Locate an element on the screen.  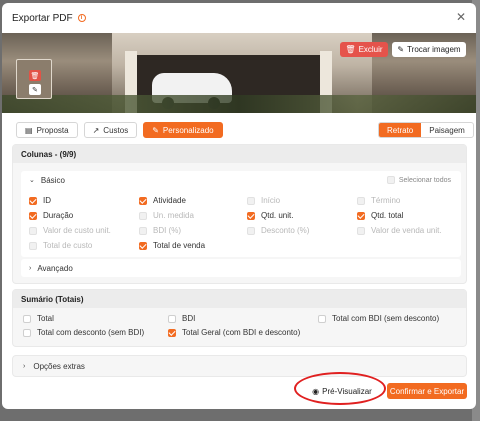
advanced-toggle: › Avançado is located at coordinates (241, 268).